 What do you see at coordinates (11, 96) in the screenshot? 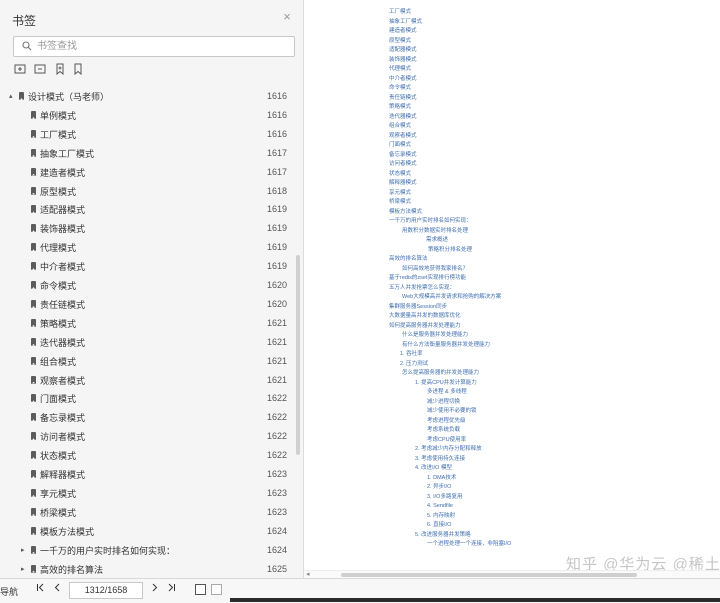
I see `collapse-icon: ▴` at bounding box center [11, 96].